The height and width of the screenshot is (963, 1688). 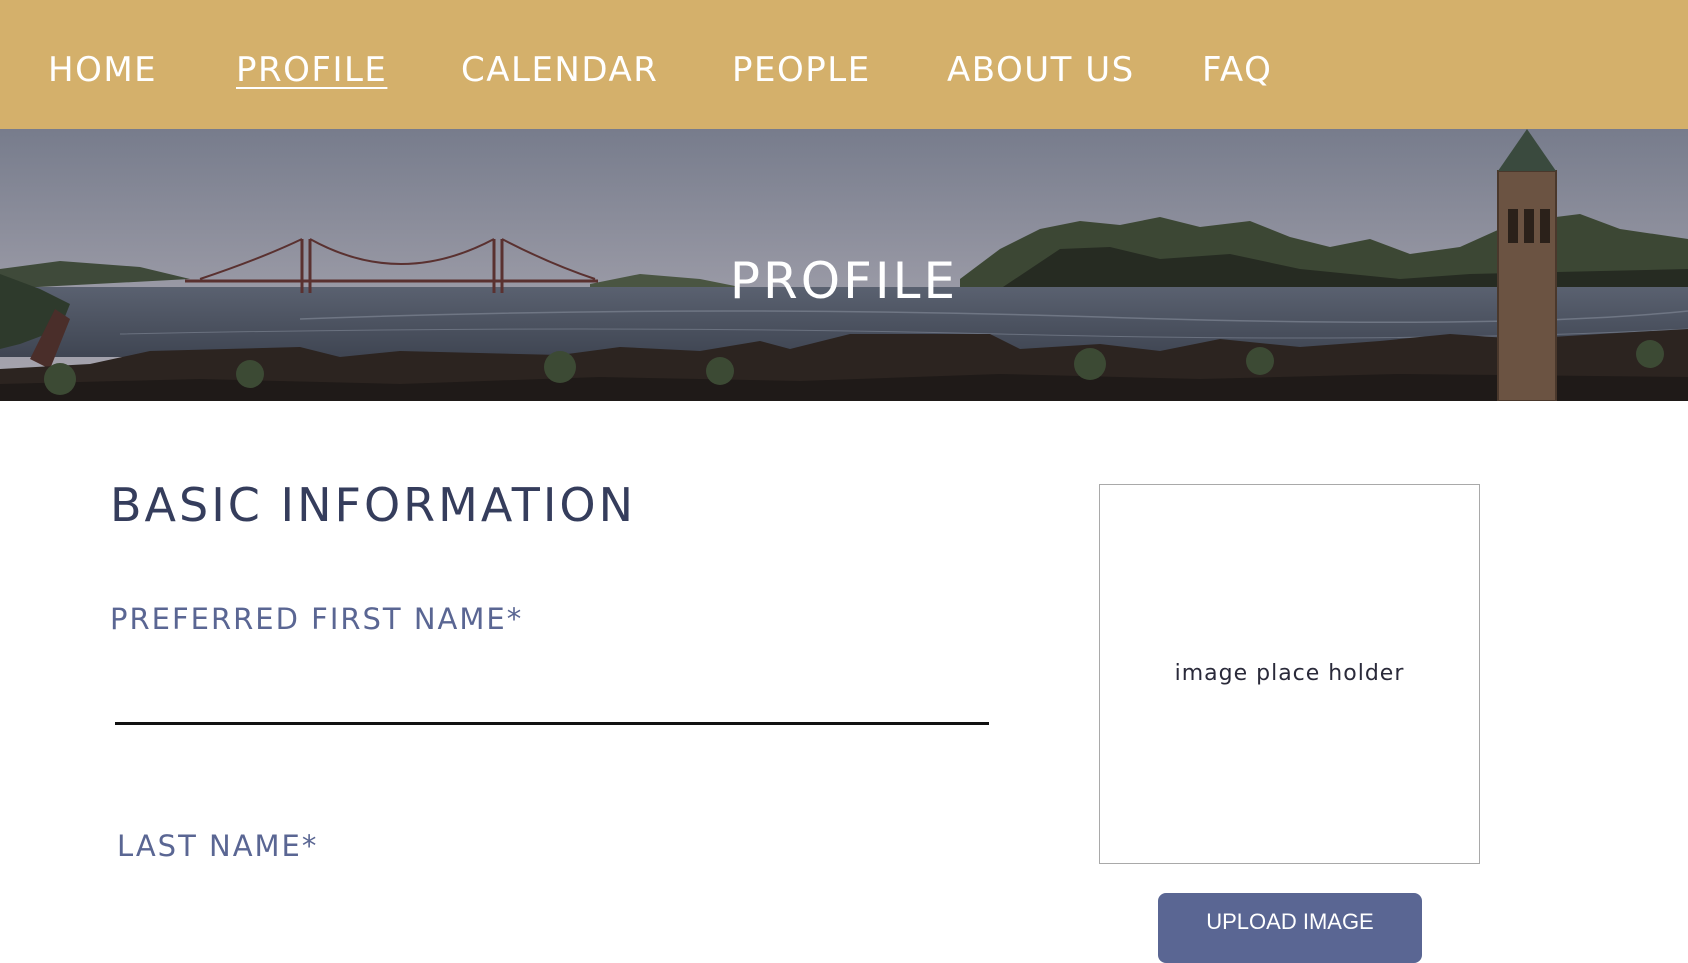 What do you see at coordinates (553, 908) in the screenshot?
I see `last-name-input` at bounding box center [553, 908].